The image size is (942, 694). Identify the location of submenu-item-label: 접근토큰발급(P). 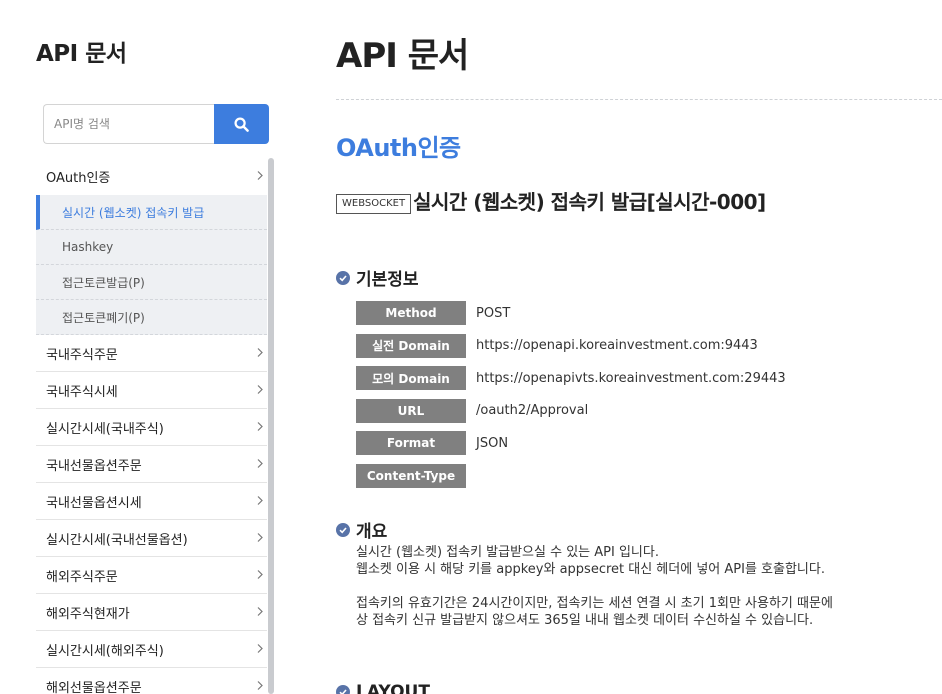
(103, 282).